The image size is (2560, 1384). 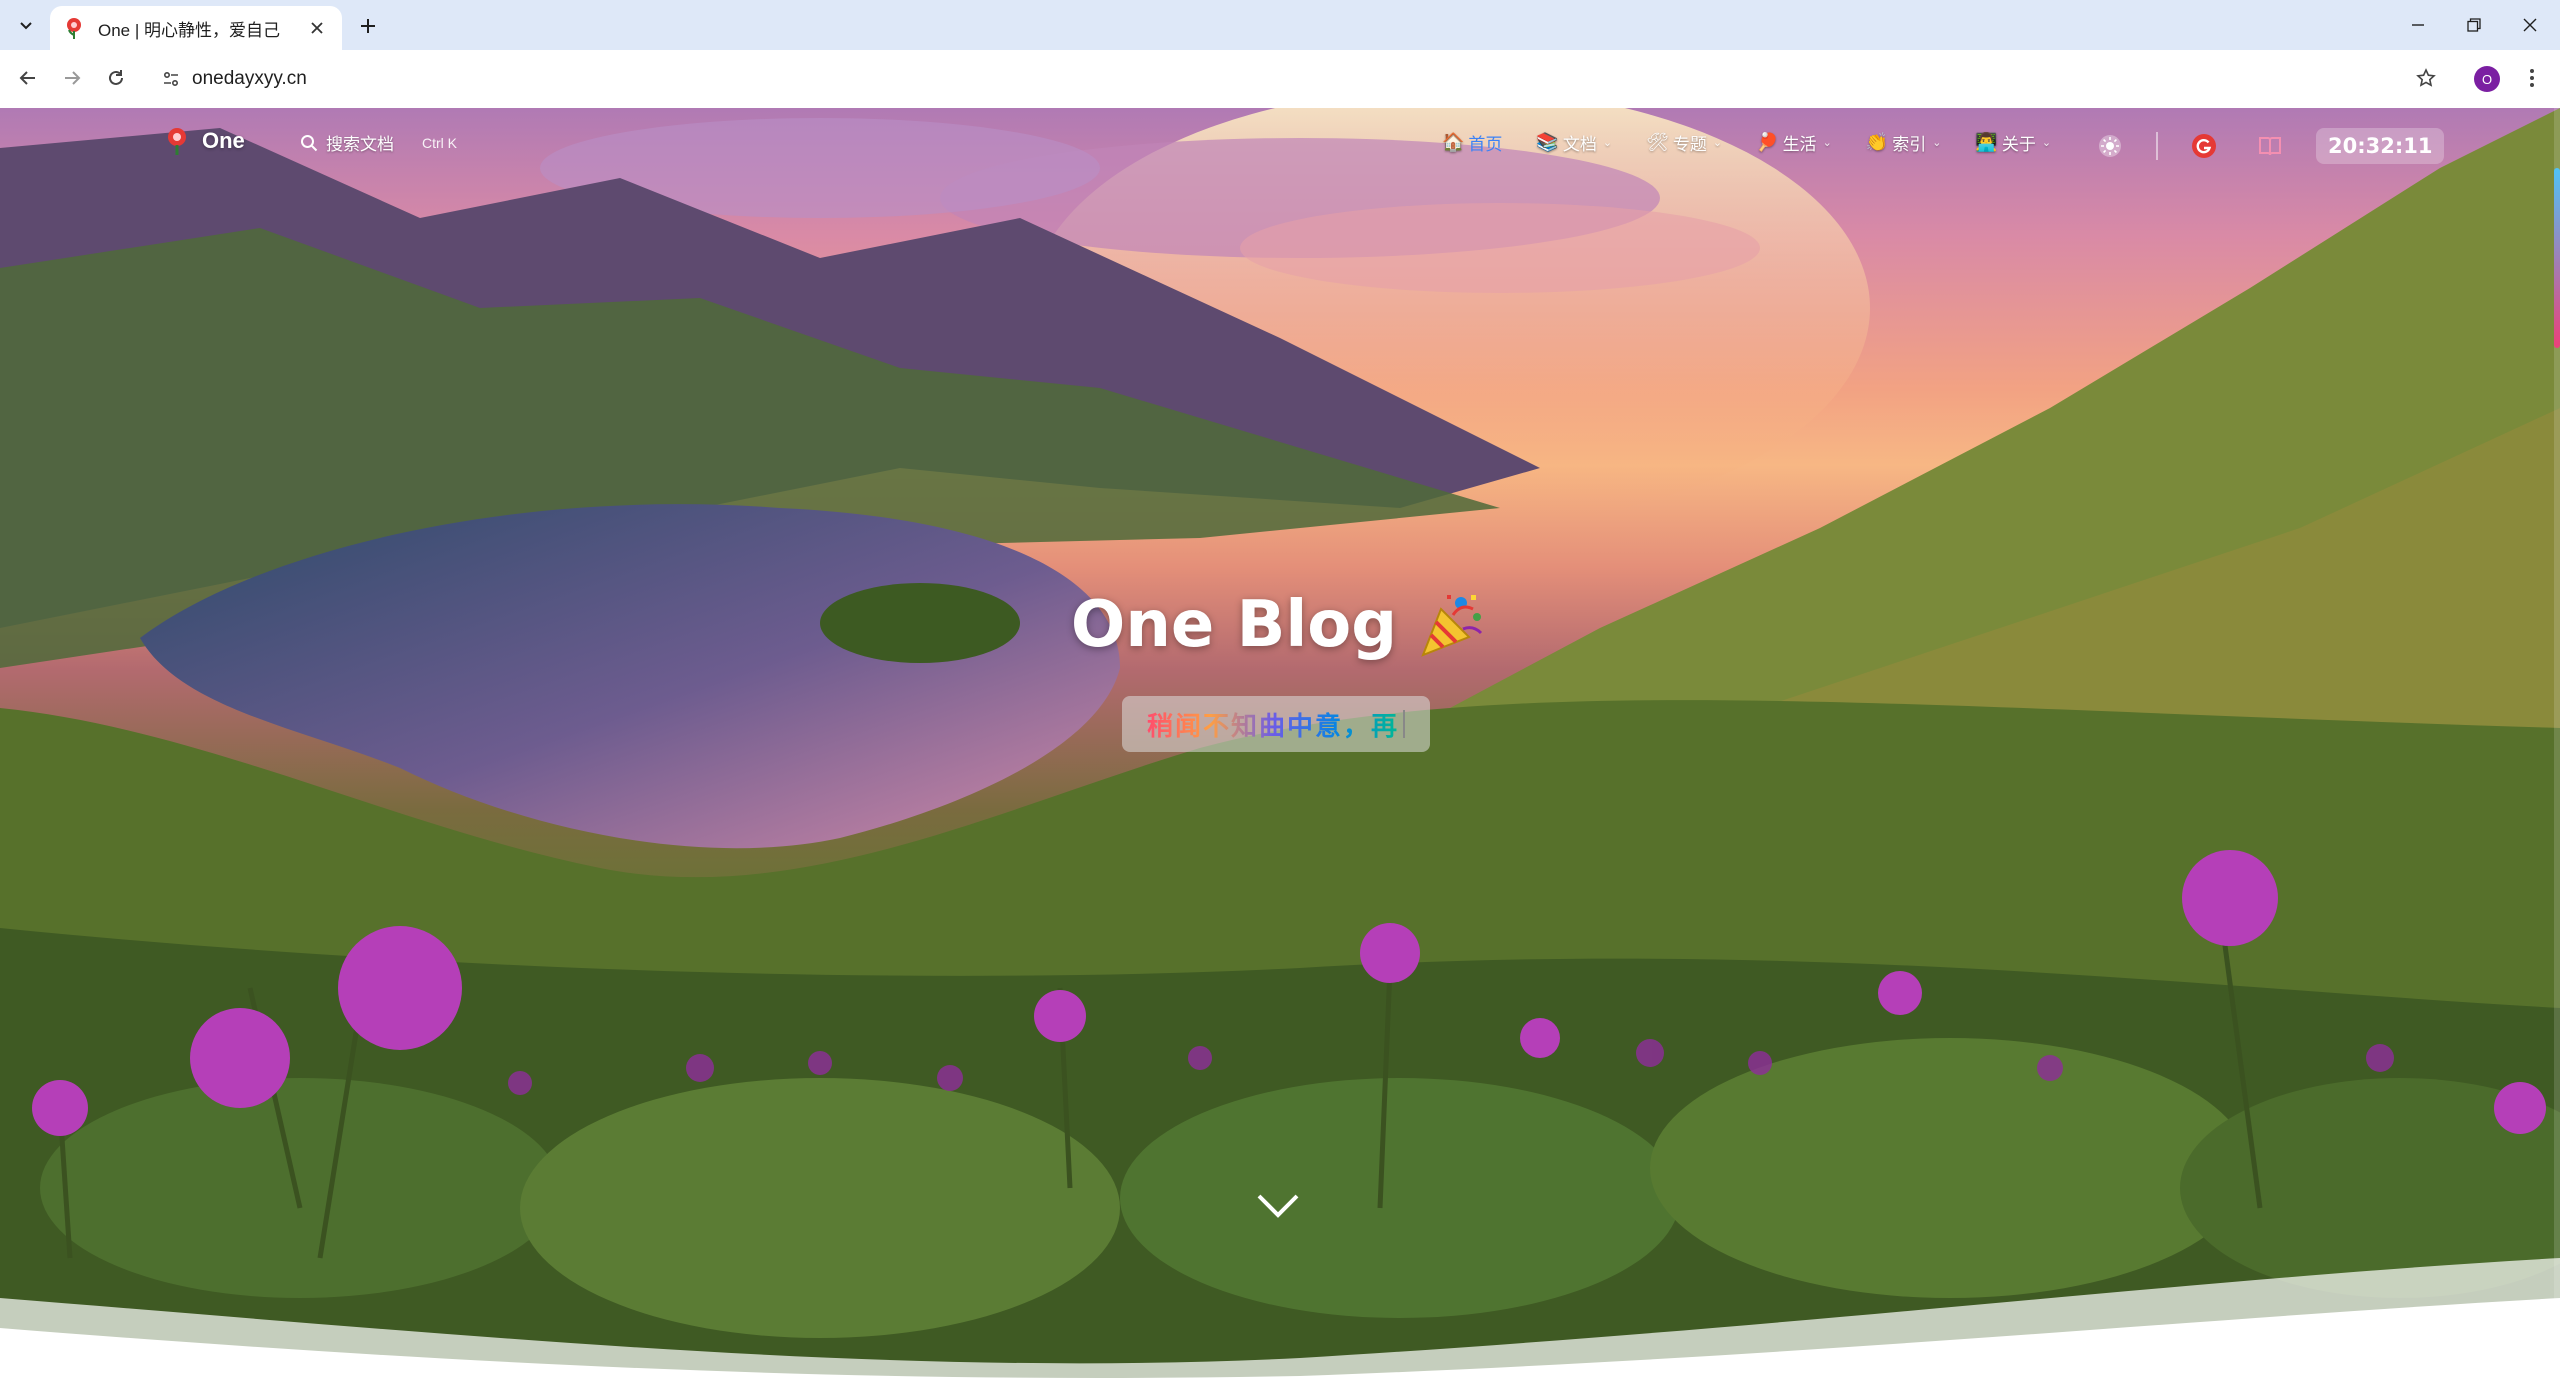 What do you see at coordinates (2426, 78) in the screenshot?
I see `bookmark-star-icon` at bounding box center [2426, 78].